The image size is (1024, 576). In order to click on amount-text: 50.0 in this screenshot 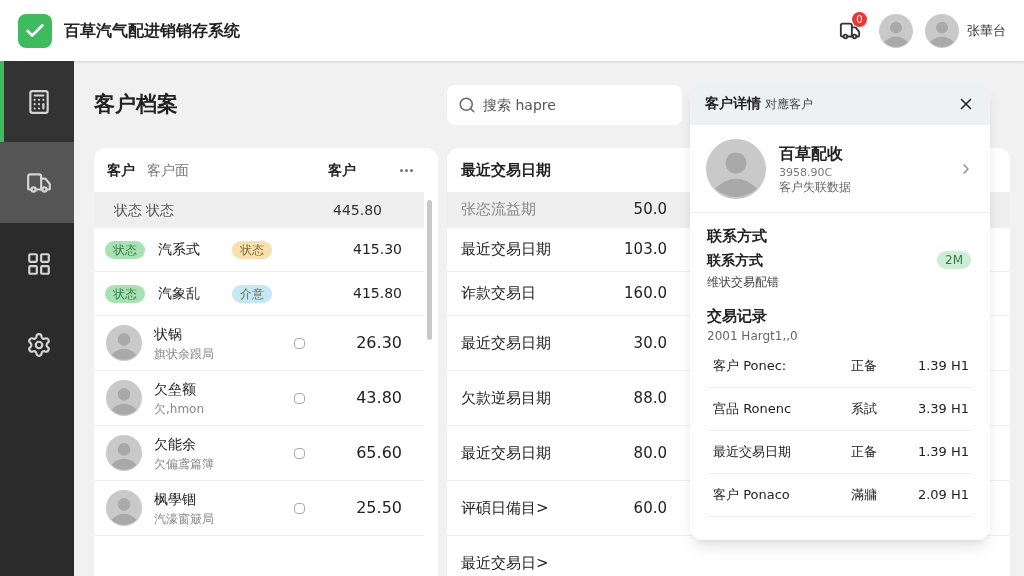, I will do `click(649, 210)`.